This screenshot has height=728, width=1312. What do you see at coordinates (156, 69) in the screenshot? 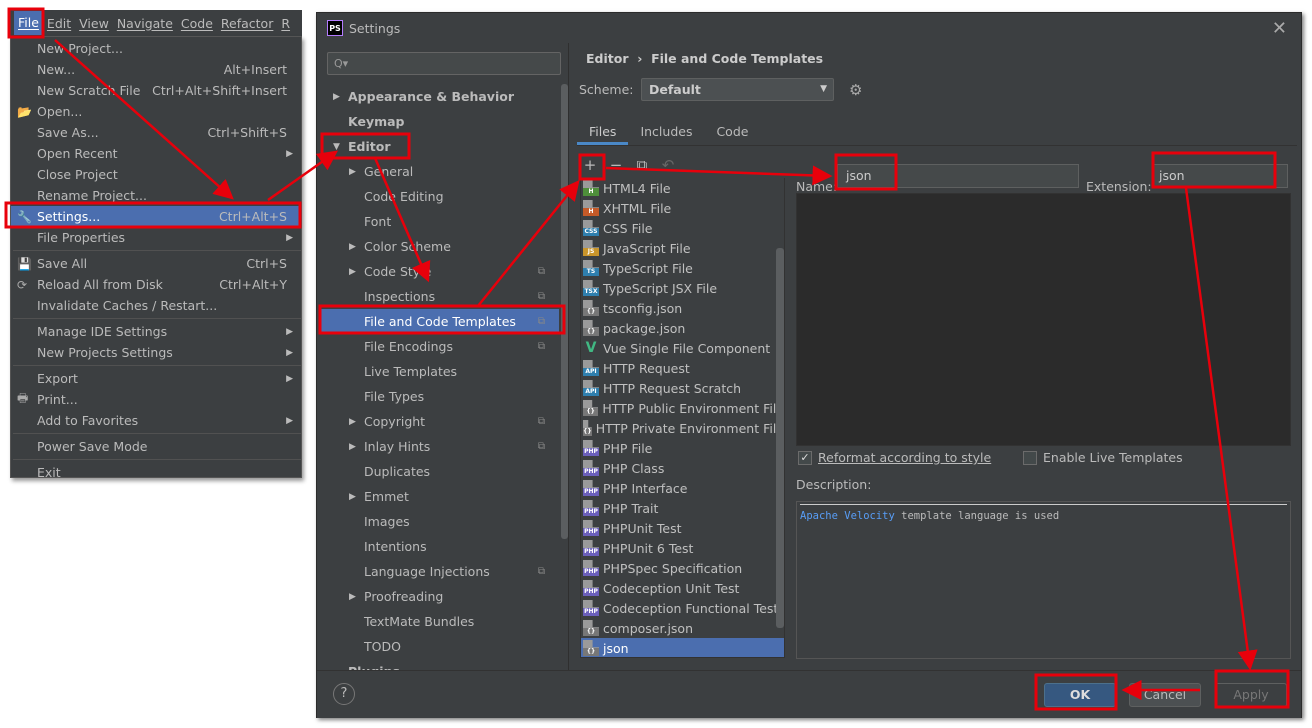
I see `menu-item-new: New... Alt+Insert` at bounding box center [156, 69].